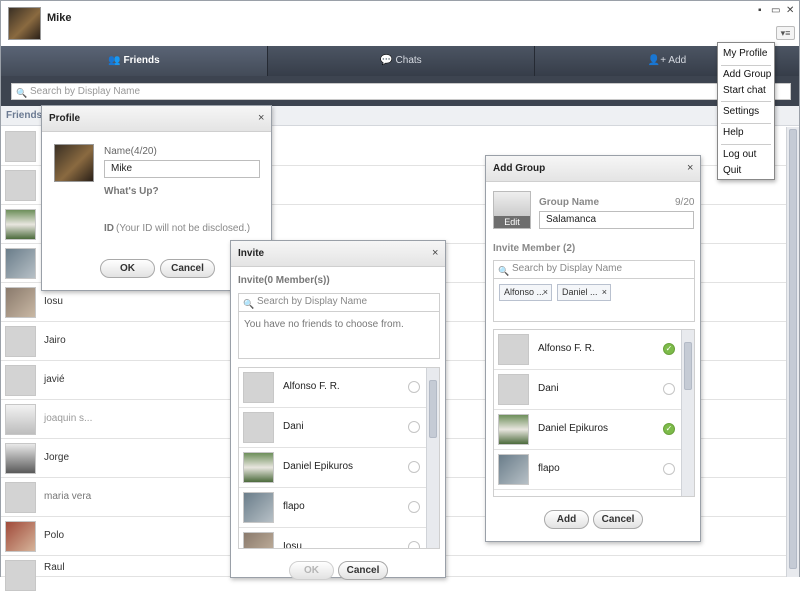  I want to click on menu-item-add-group: Add Group, so click(747, 74).